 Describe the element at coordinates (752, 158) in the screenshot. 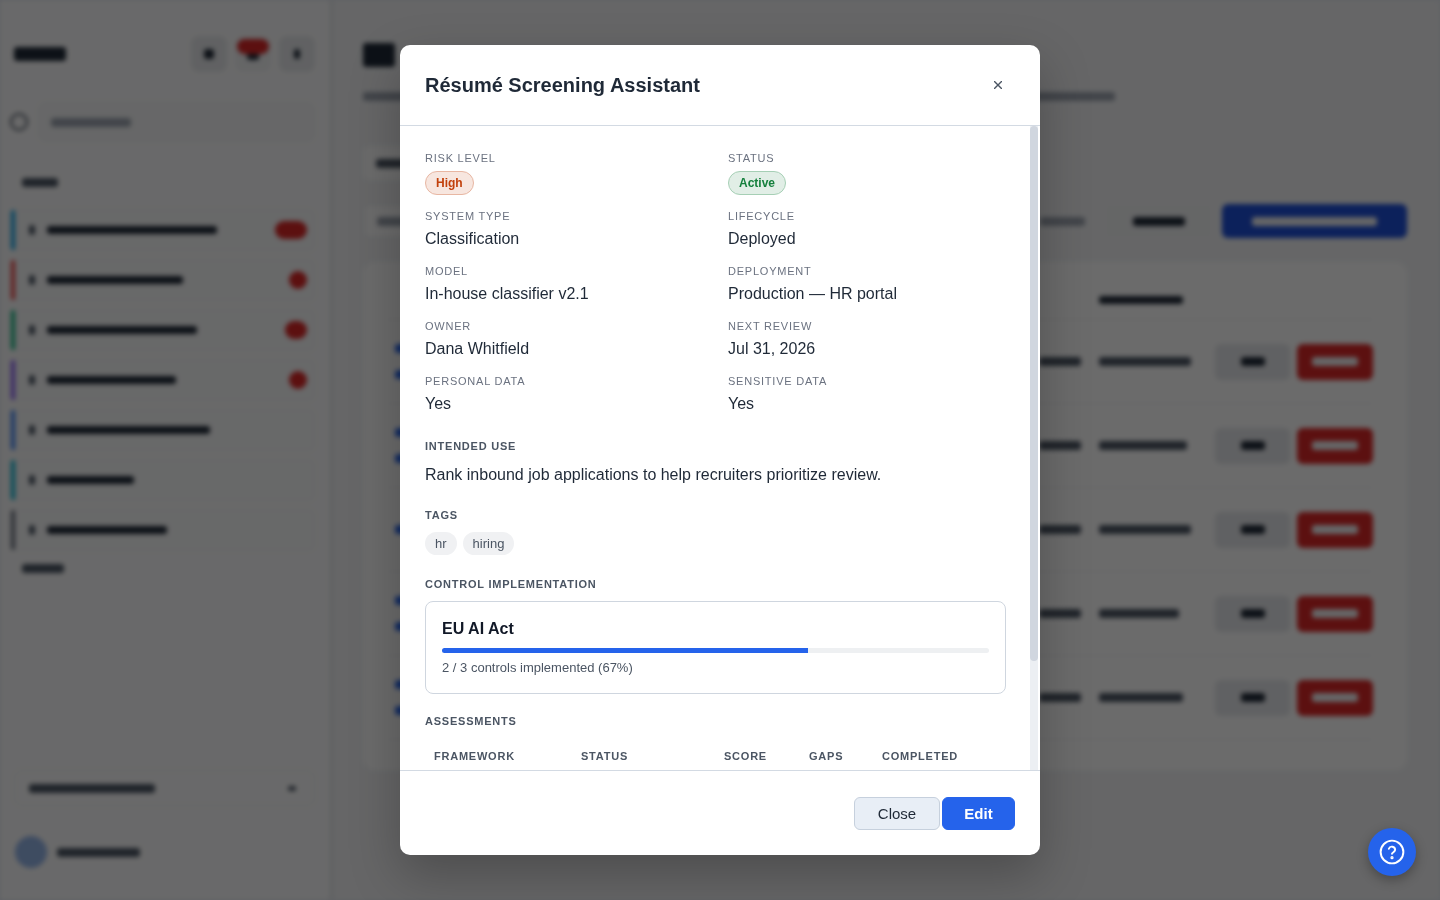

I see `field-label: STATUS` at that location.